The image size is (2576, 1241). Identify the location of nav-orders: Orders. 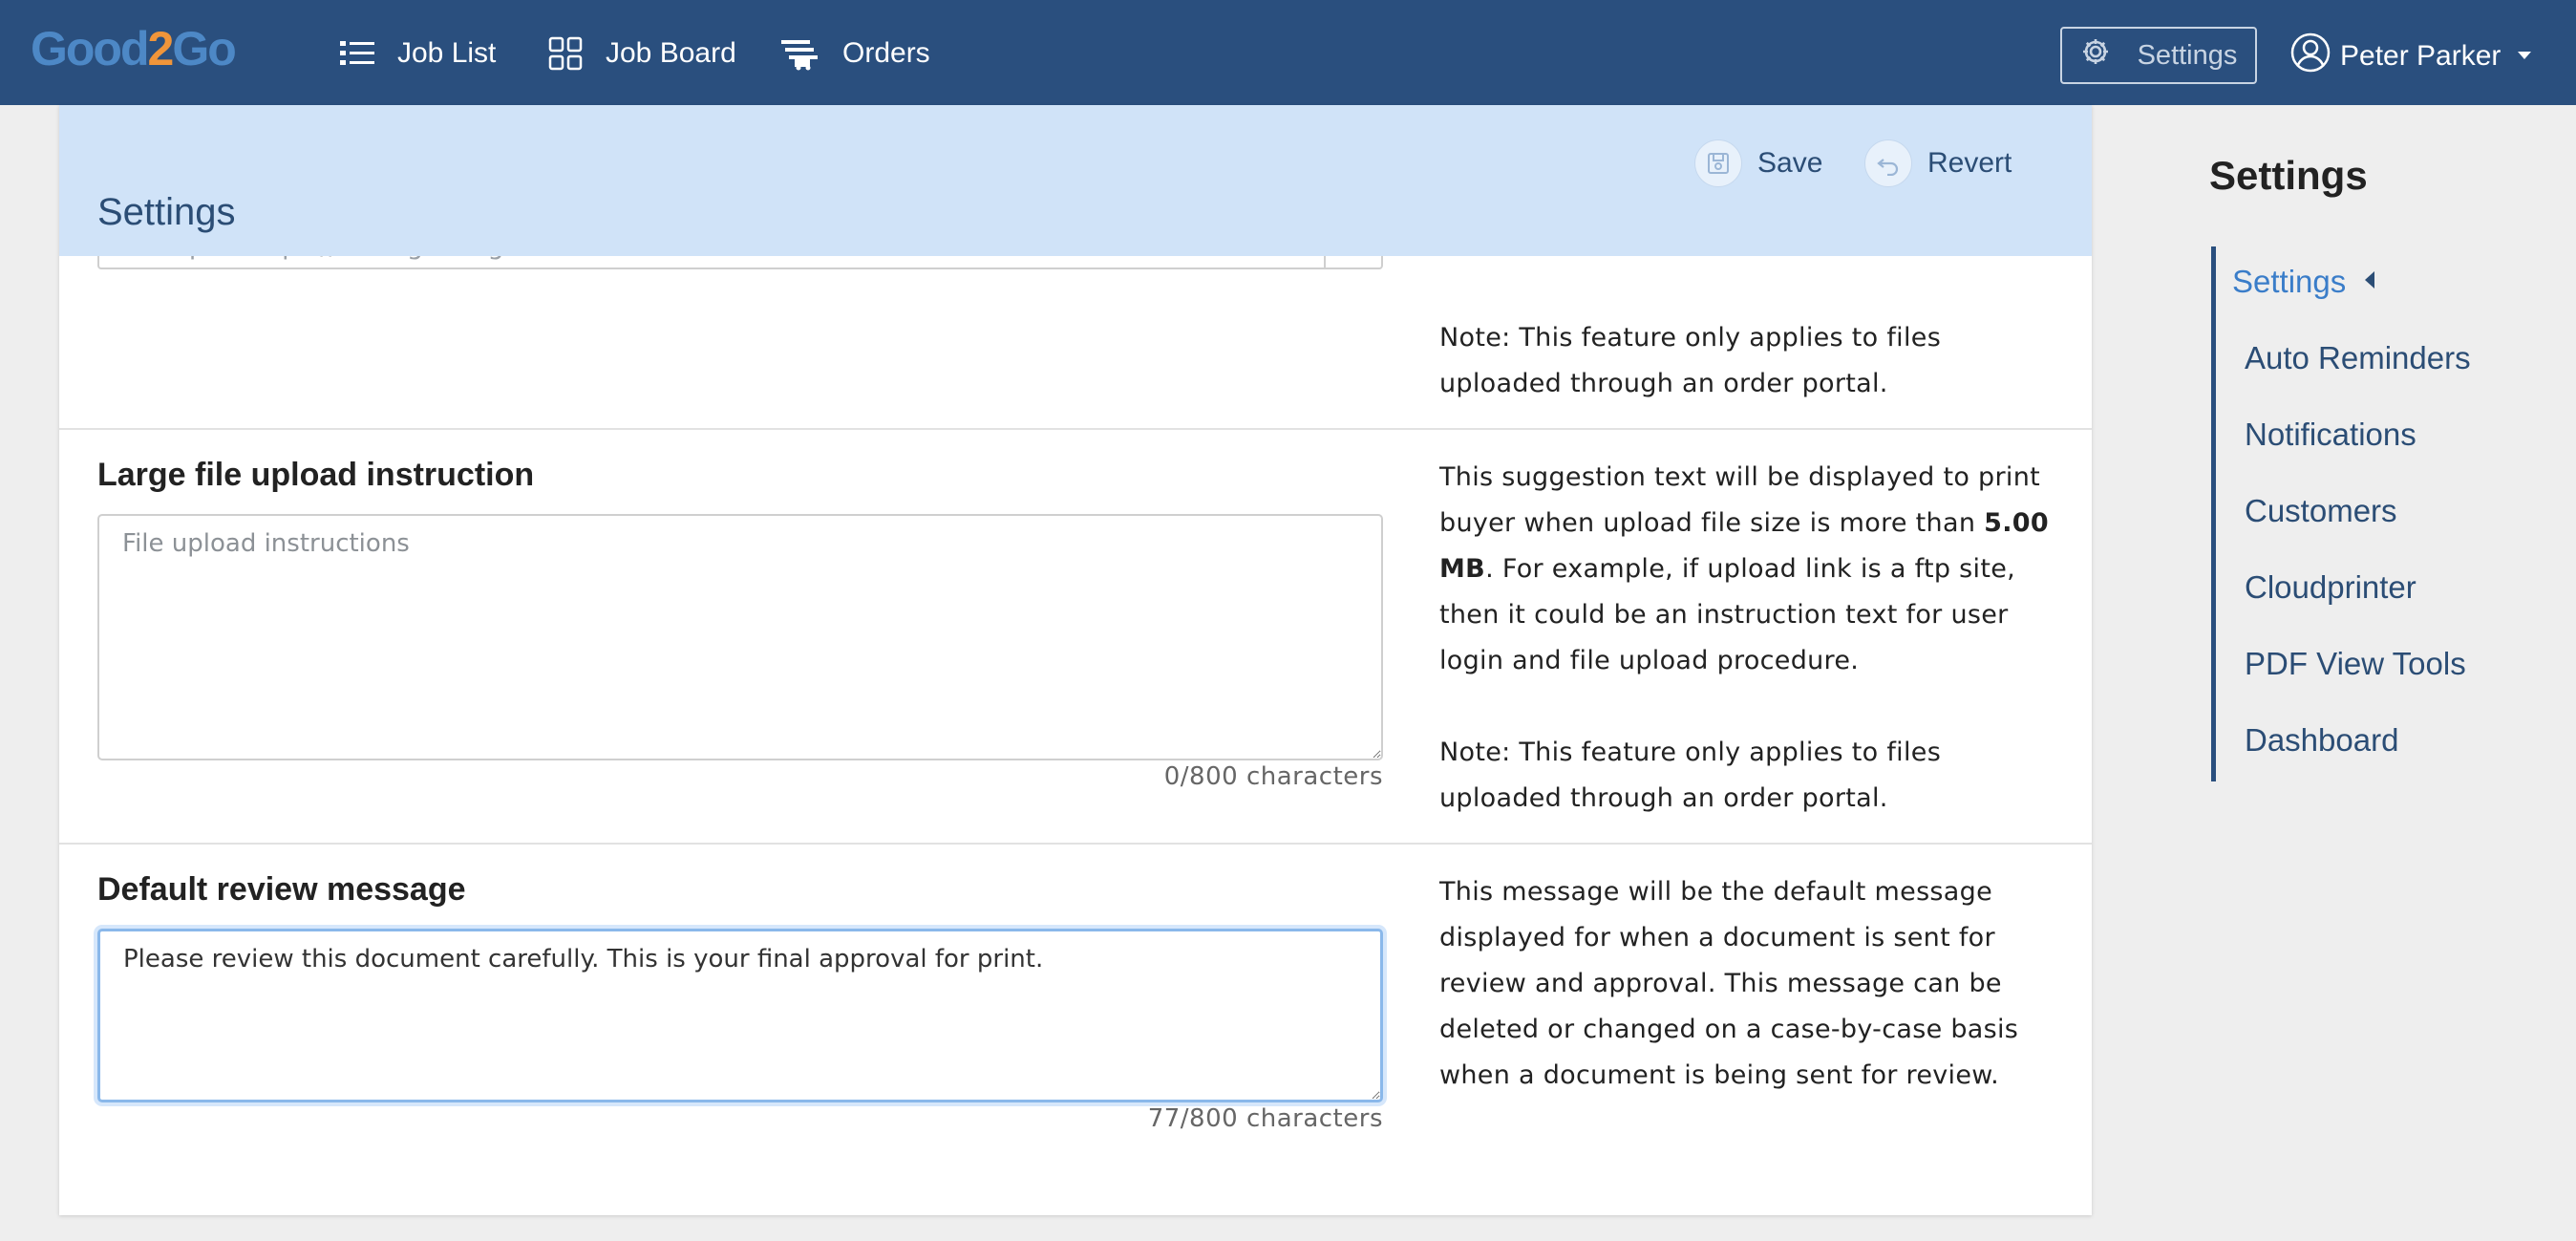
(855, 53).